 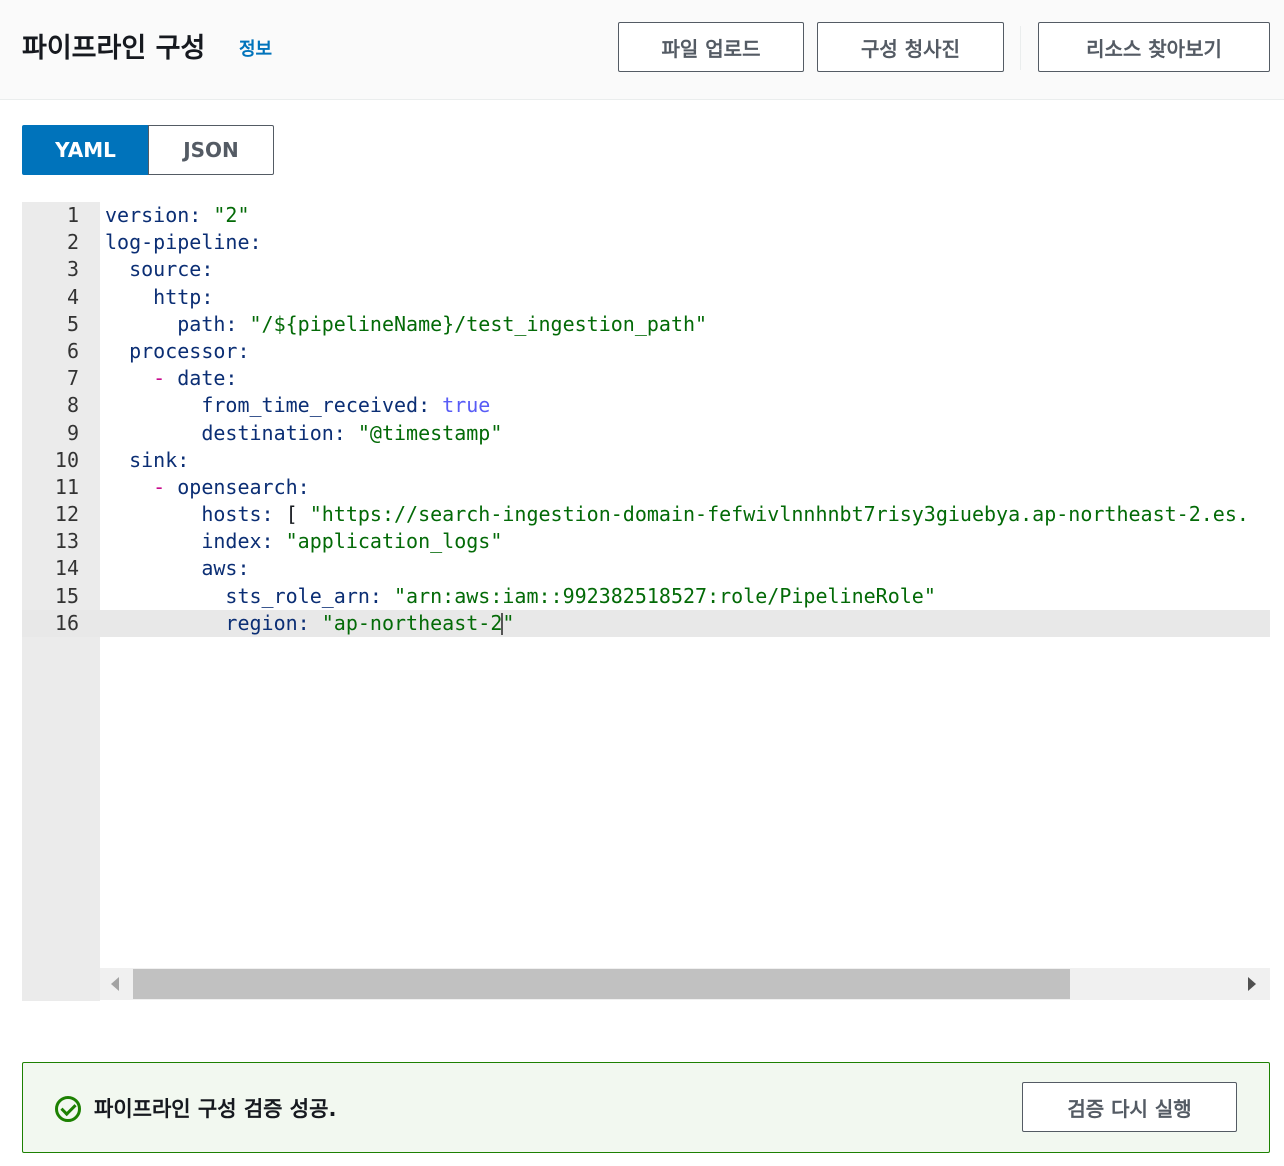 I want to click on code-line: 9 destination: "@timestamp", so click(x=646, y=433).